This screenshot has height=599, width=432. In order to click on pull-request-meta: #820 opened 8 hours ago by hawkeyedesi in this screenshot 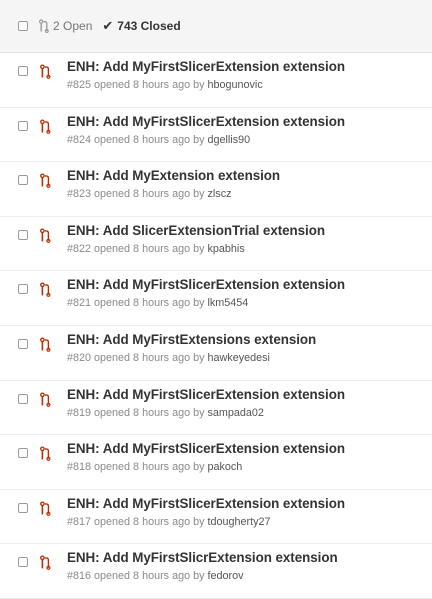, I will do `click(168, 358)`.